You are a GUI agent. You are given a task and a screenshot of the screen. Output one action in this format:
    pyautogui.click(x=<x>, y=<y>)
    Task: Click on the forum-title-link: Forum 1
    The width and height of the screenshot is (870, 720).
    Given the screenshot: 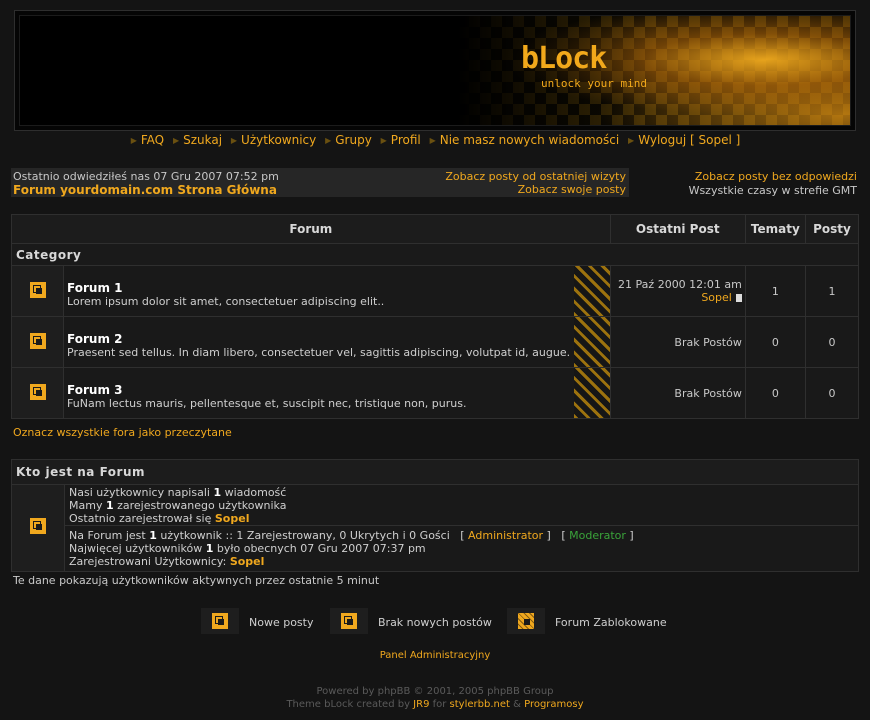 What is the action you would take?
    pyautogui.click(x=338, y=288)
    